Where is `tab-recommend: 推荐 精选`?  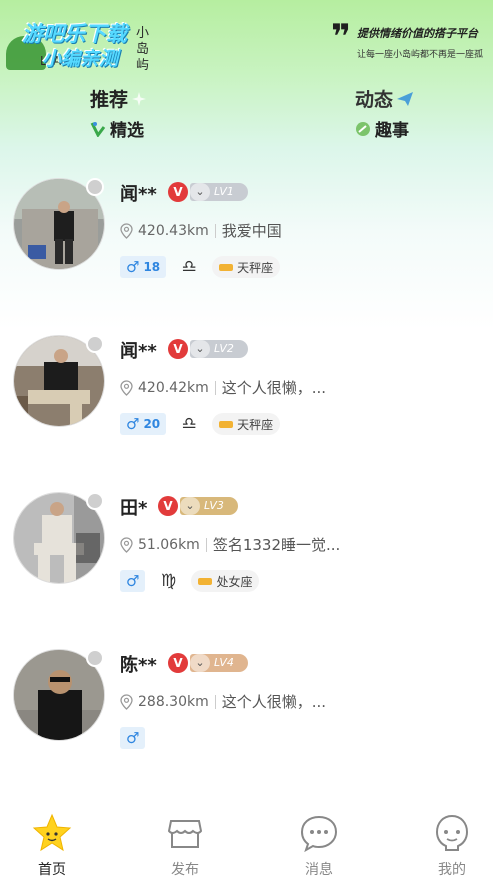
tab-recommend: 推荐 精选 is located at coordinates (118, 115).